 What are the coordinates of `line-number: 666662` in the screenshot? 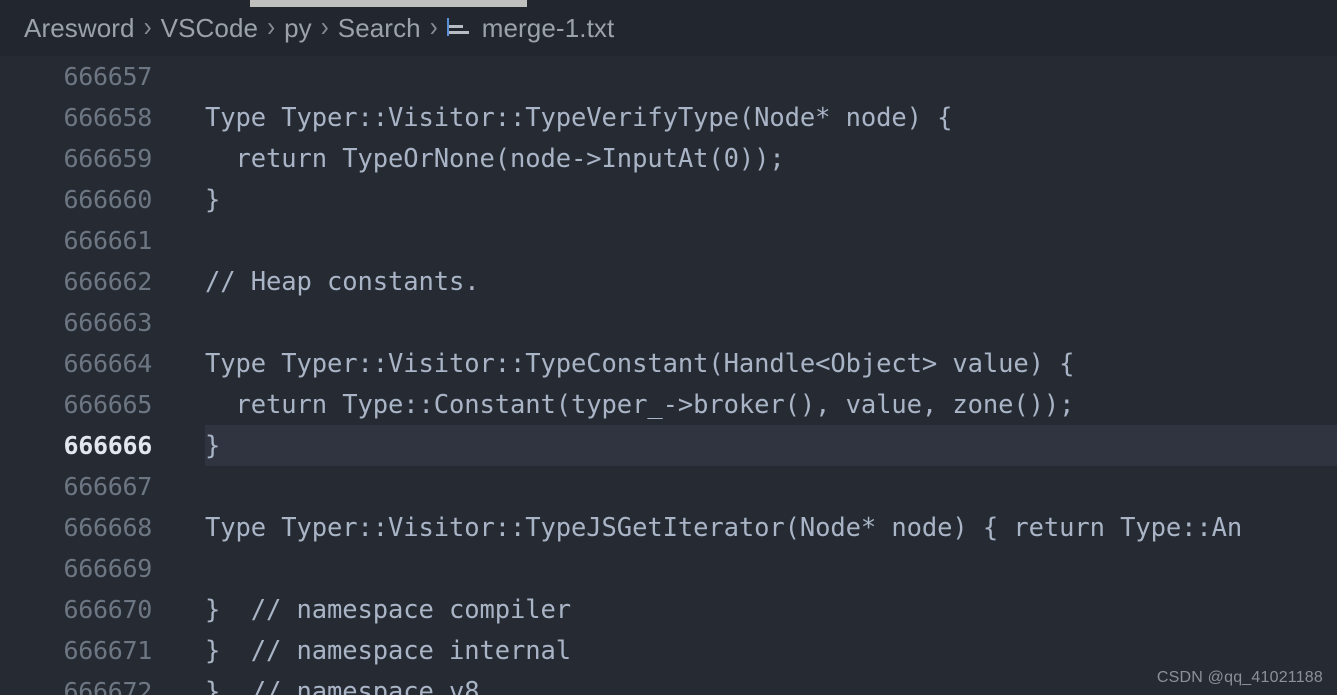 It's located at (107, 281).